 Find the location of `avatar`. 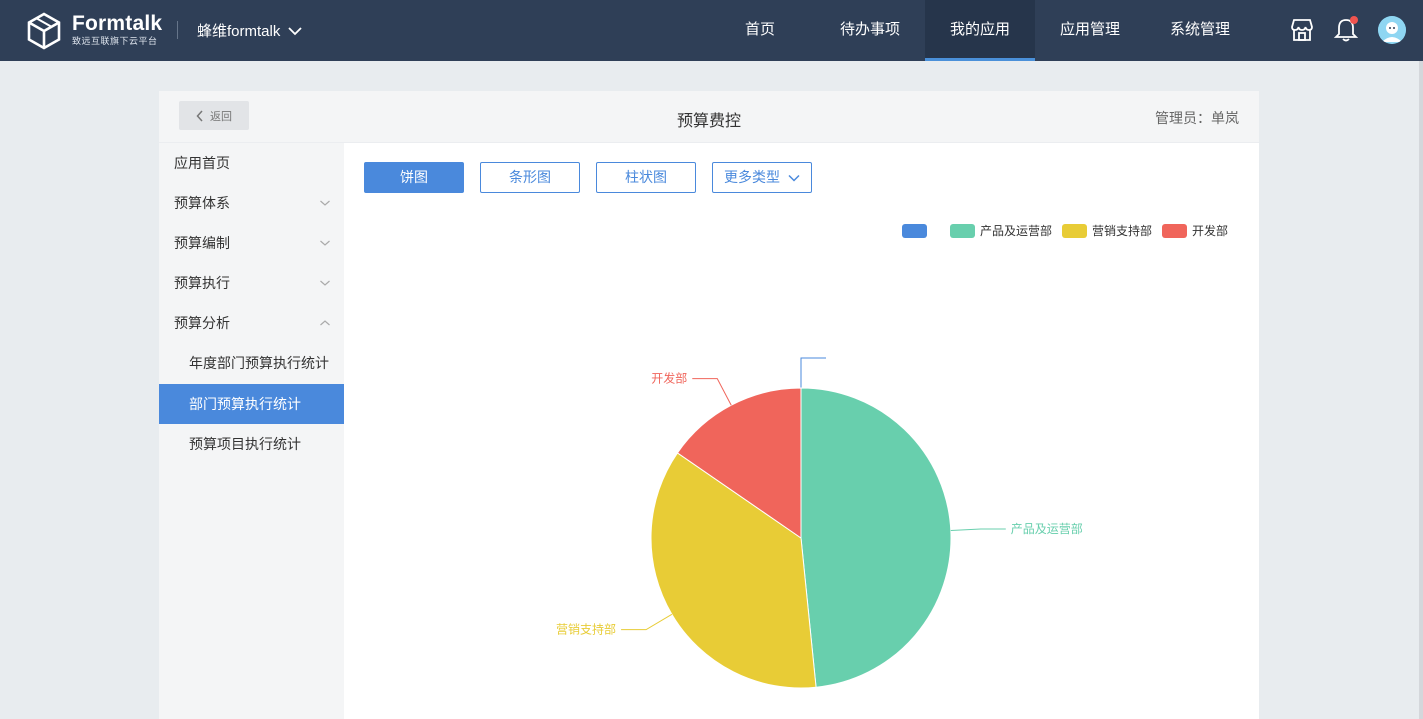

avatar is located at coordinates (1392, 30).